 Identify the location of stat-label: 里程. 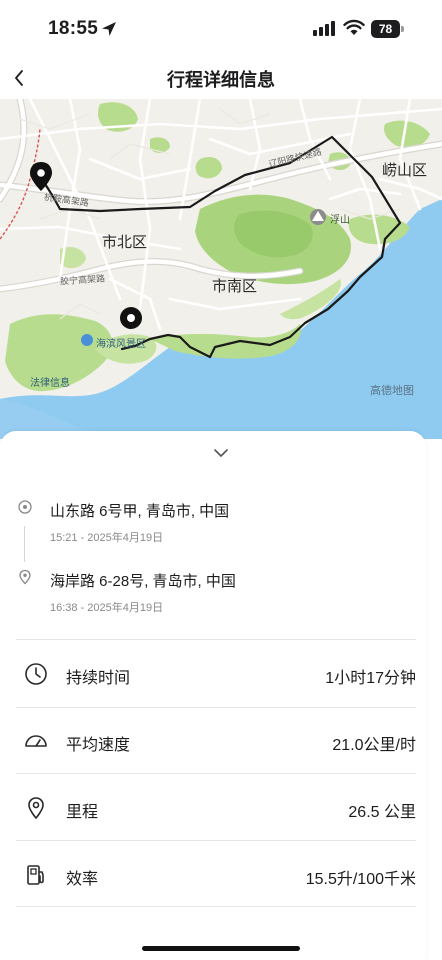
(82, 812).